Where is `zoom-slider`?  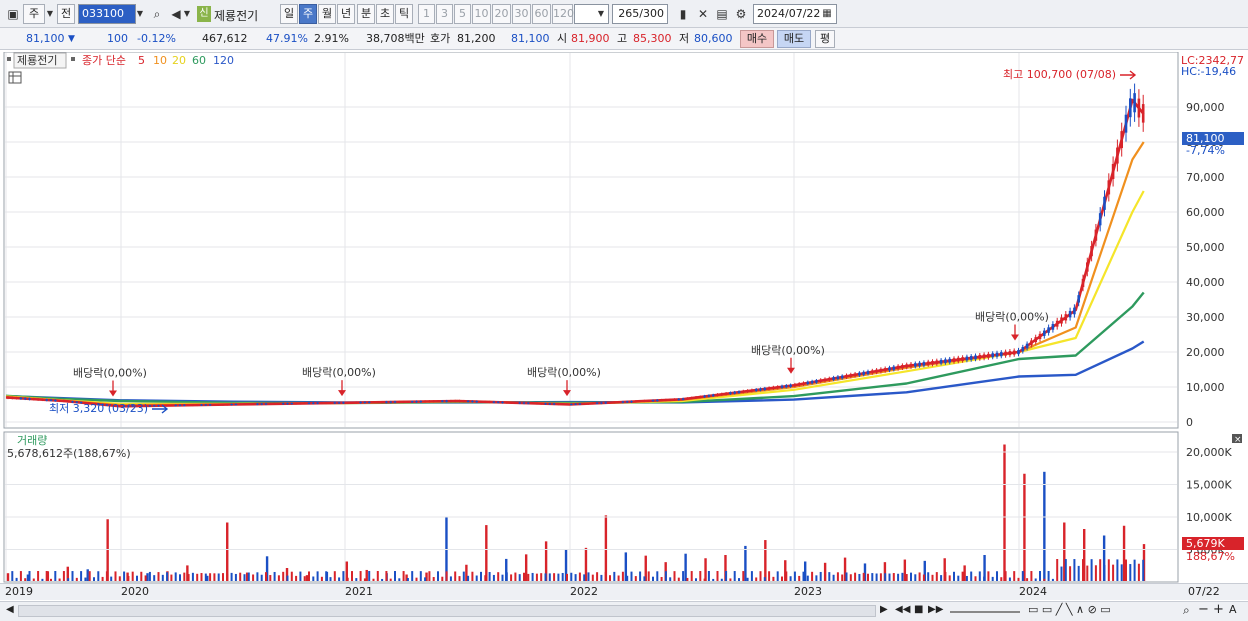
zoom-slider is located at coordinates (985, 612).